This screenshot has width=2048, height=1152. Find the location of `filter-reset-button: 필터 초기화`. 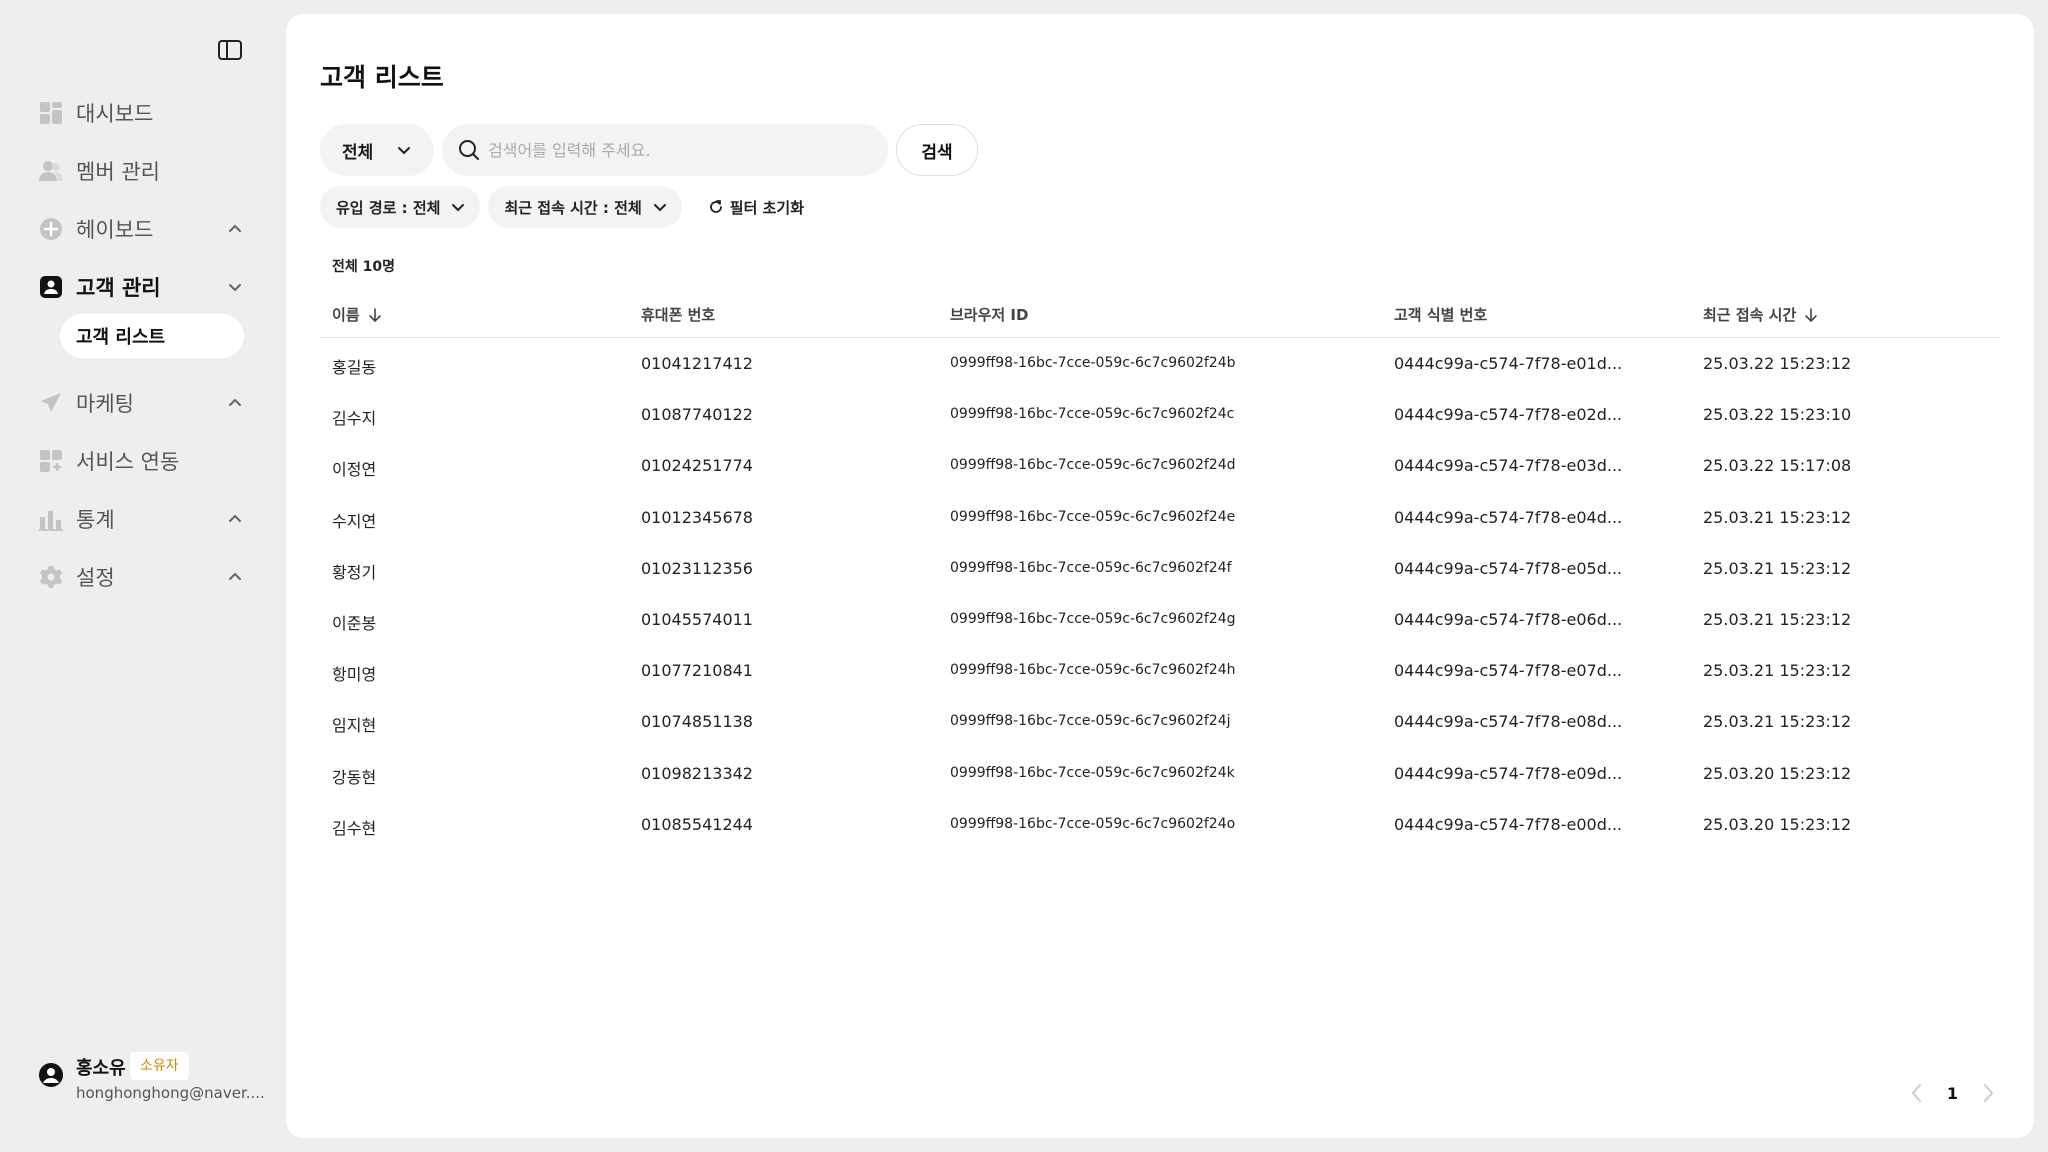

filter-reset-button: 필터 초기화 is located at coordinates (747, 207).